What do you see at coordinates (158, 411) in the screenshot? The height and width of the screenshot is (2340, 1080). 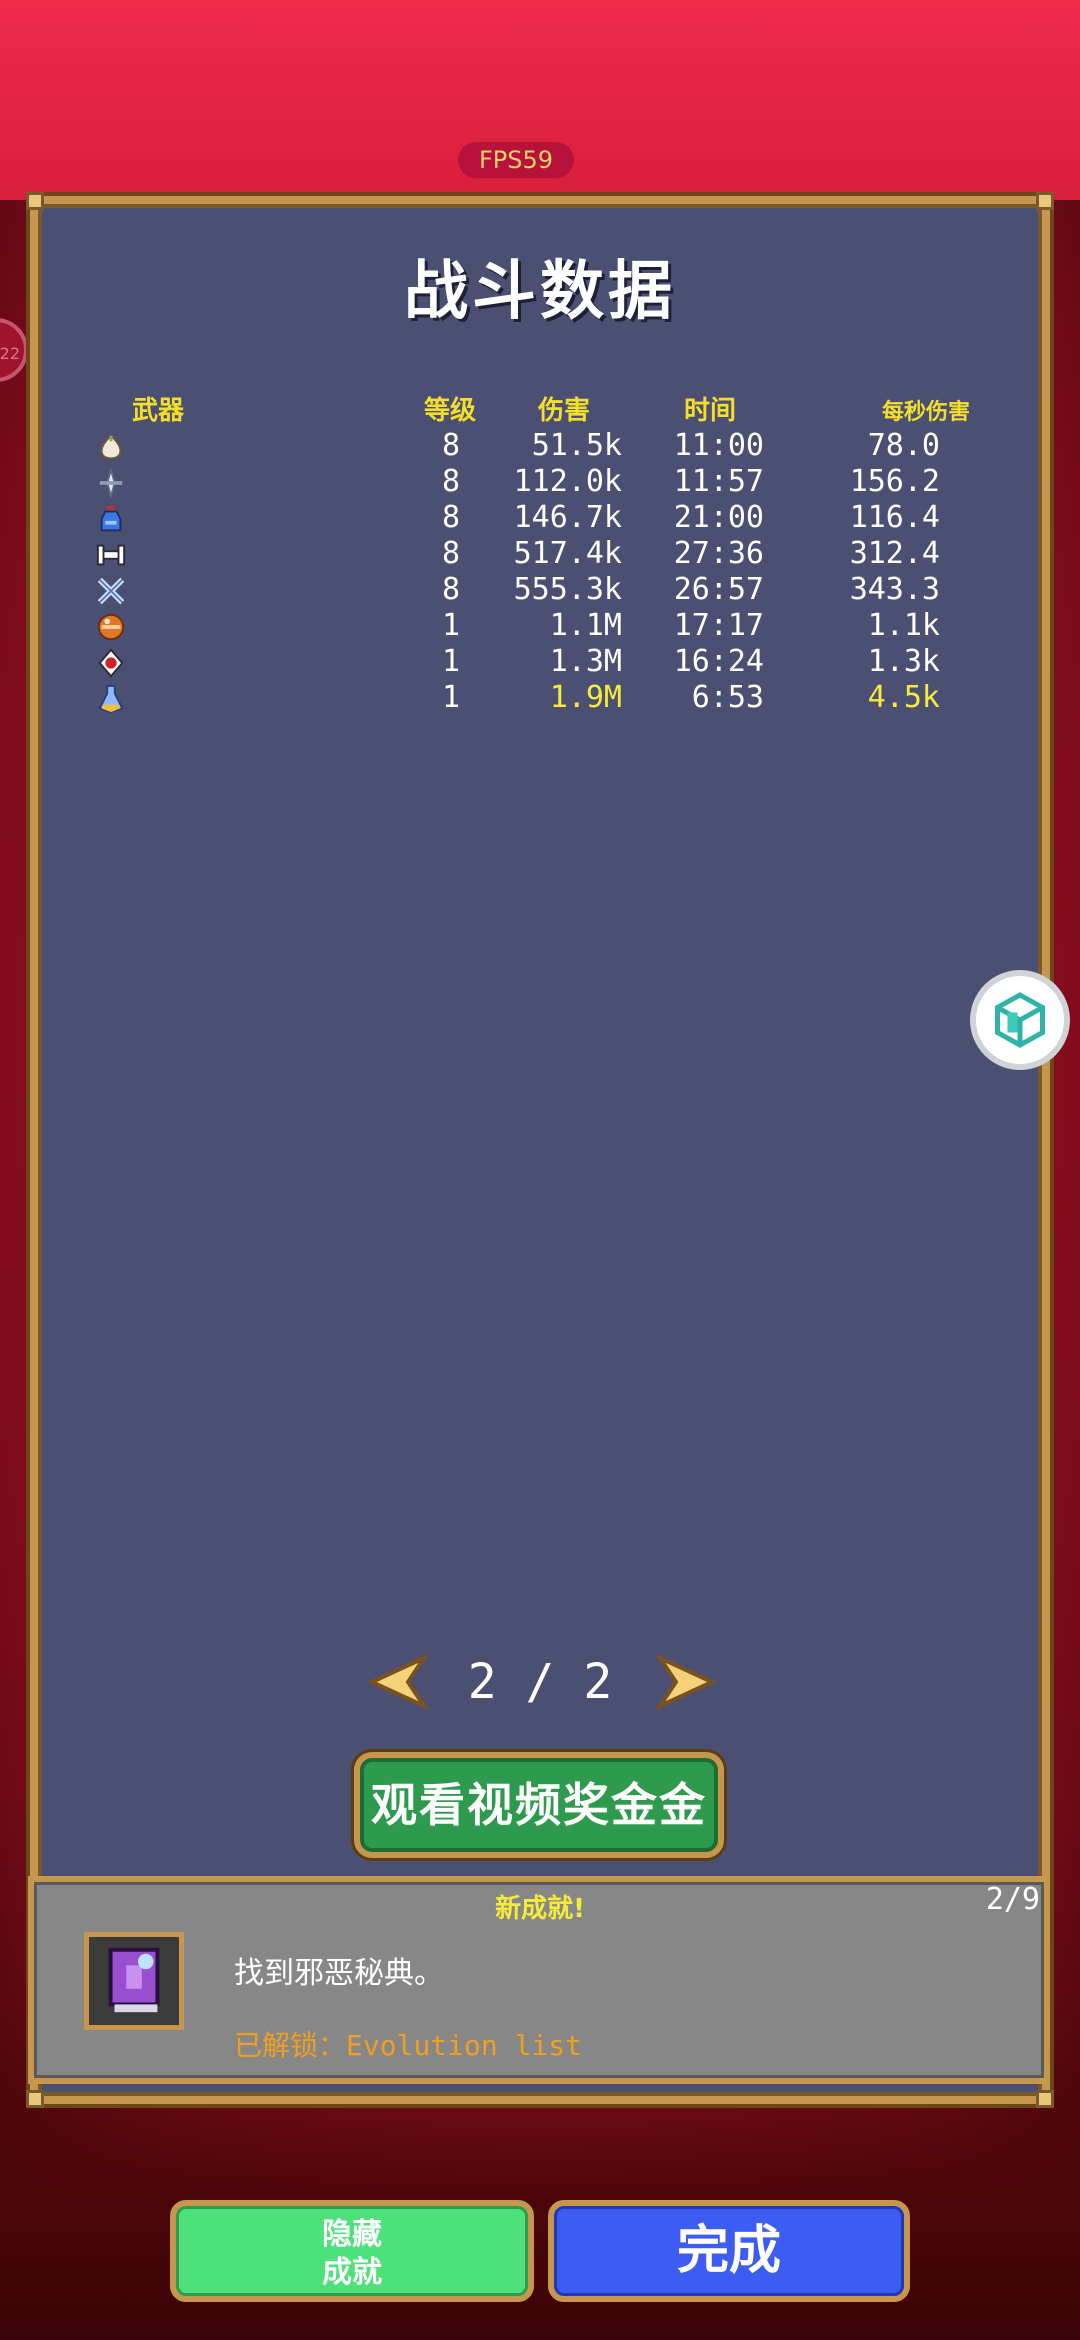 I see `header-weapon: 武器` at bounding box center [158, 411].